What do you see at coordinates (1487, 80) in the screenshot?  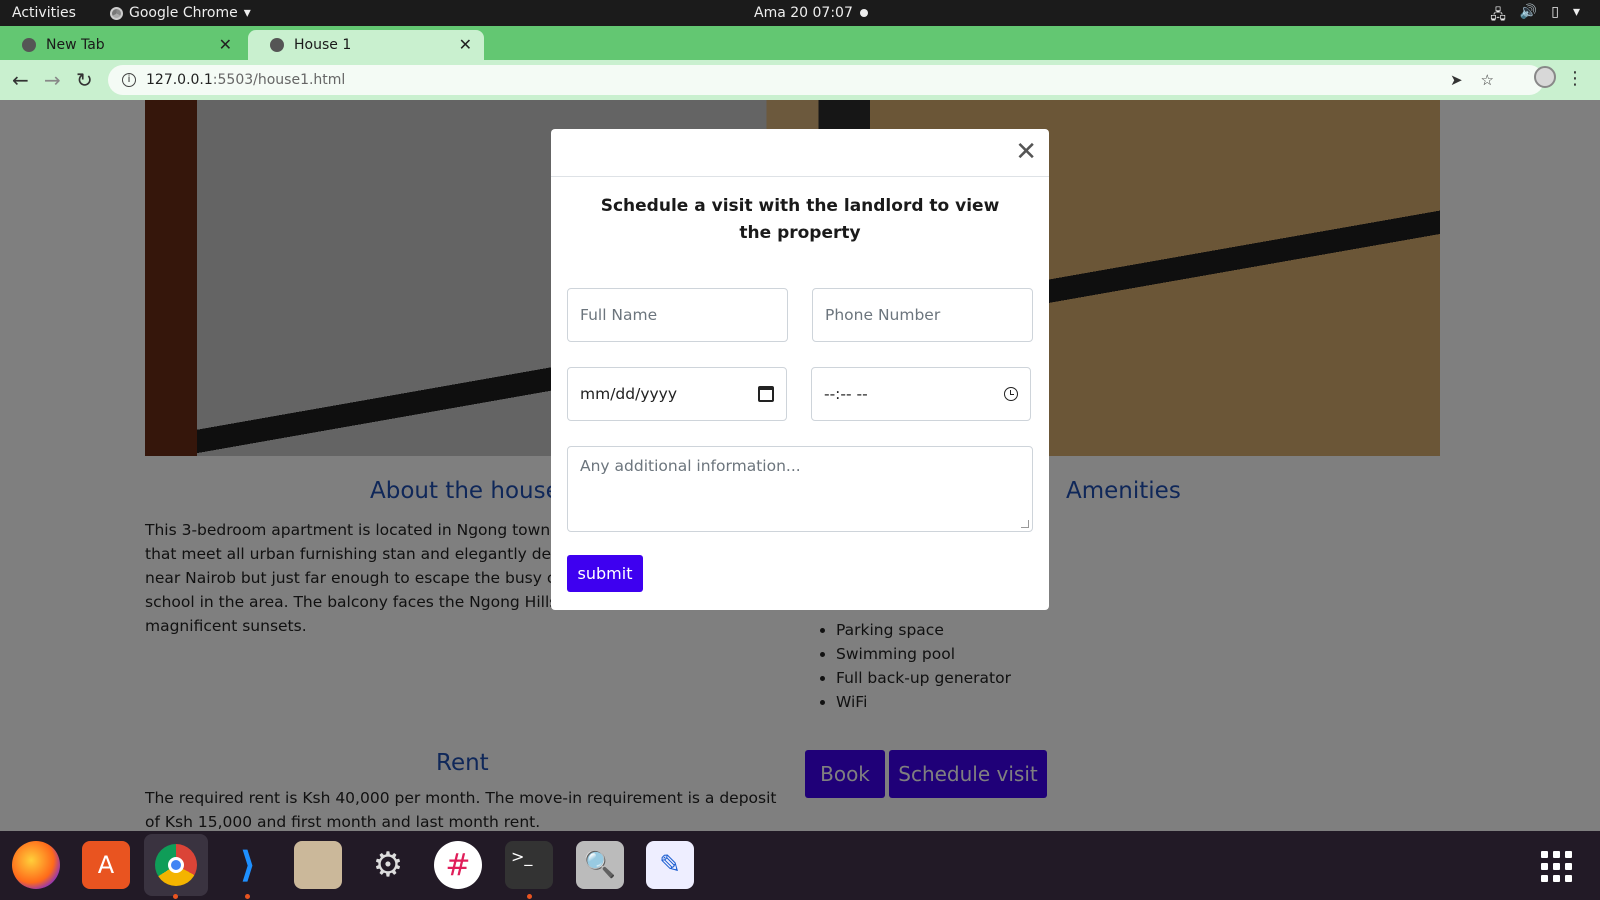 I see `bookmark-star-icon: ☆` at bounding box center [1487, 80].